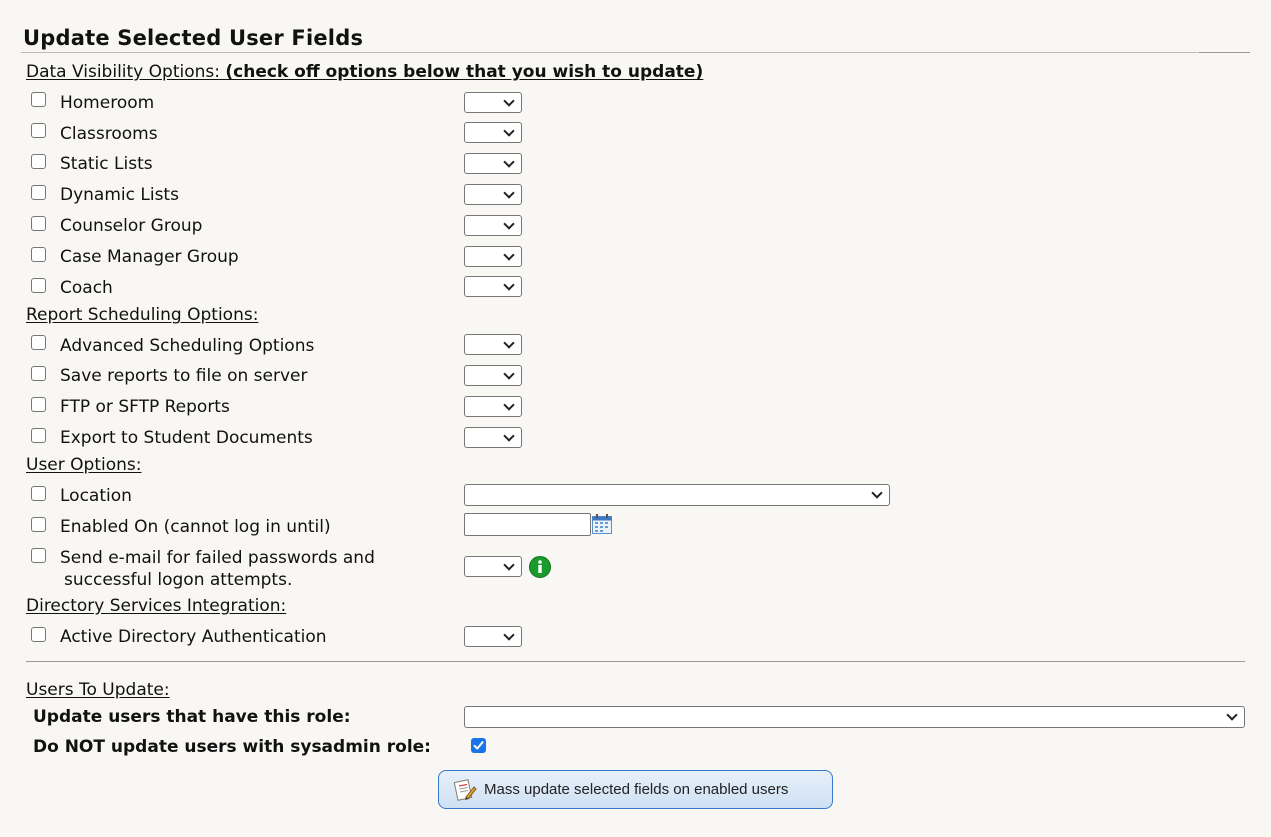 The width and height of the screenshot is (1271, 837). What do you see at coordinates (493, 375) in the screenshot?
I see `save-reports-select` at bounding box center [493, 375].